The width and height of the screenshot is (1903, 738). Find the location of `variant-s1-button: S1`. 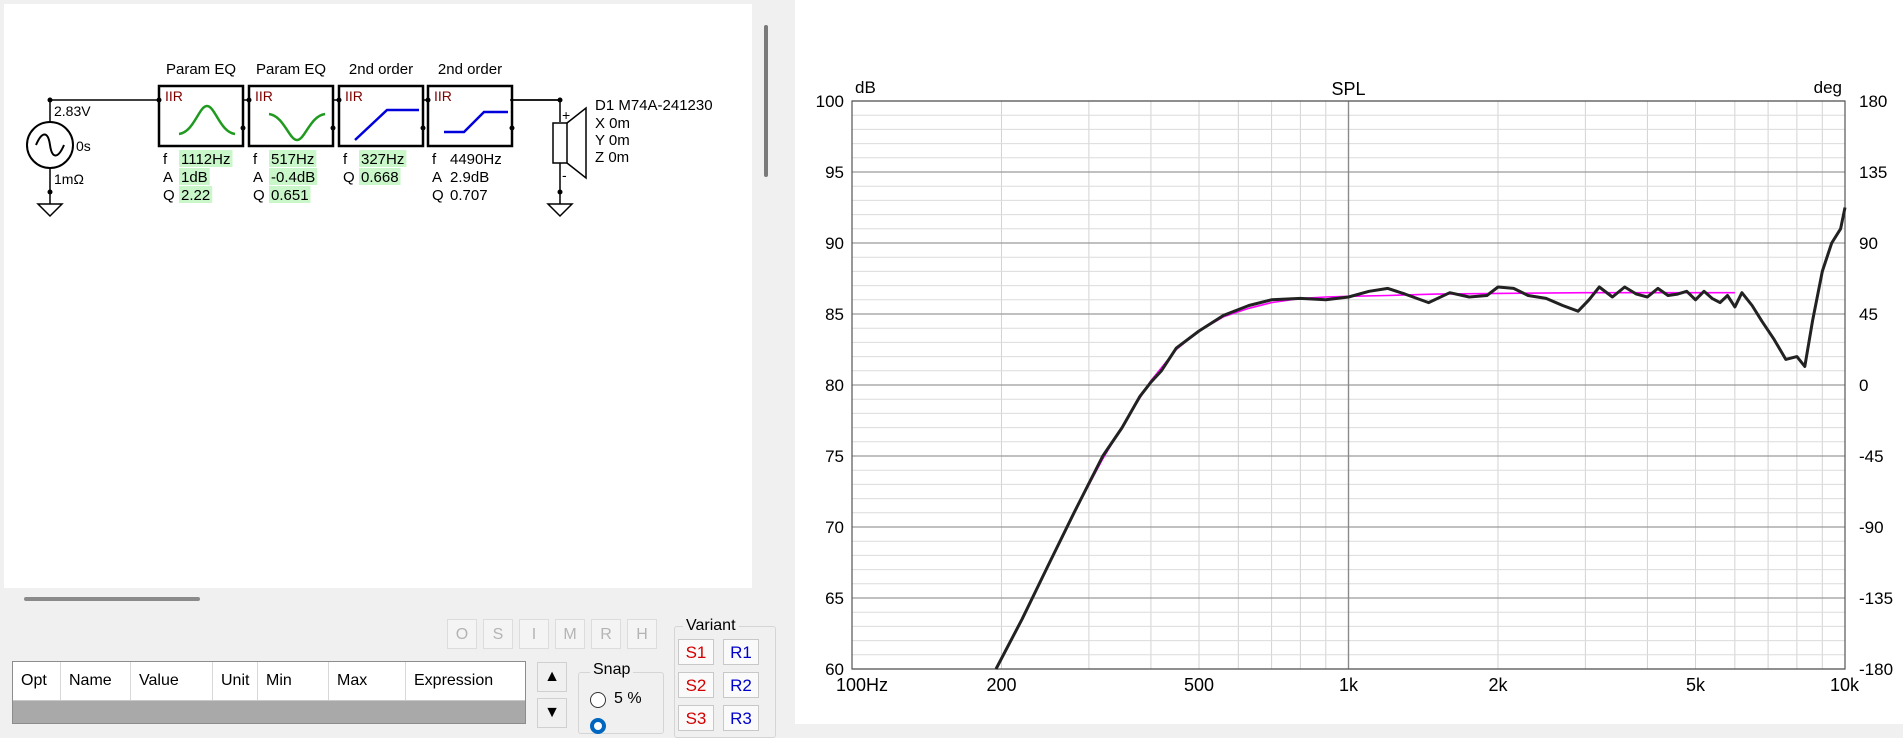

variant-s1-button: S1 is located at coordinates (696, 652).